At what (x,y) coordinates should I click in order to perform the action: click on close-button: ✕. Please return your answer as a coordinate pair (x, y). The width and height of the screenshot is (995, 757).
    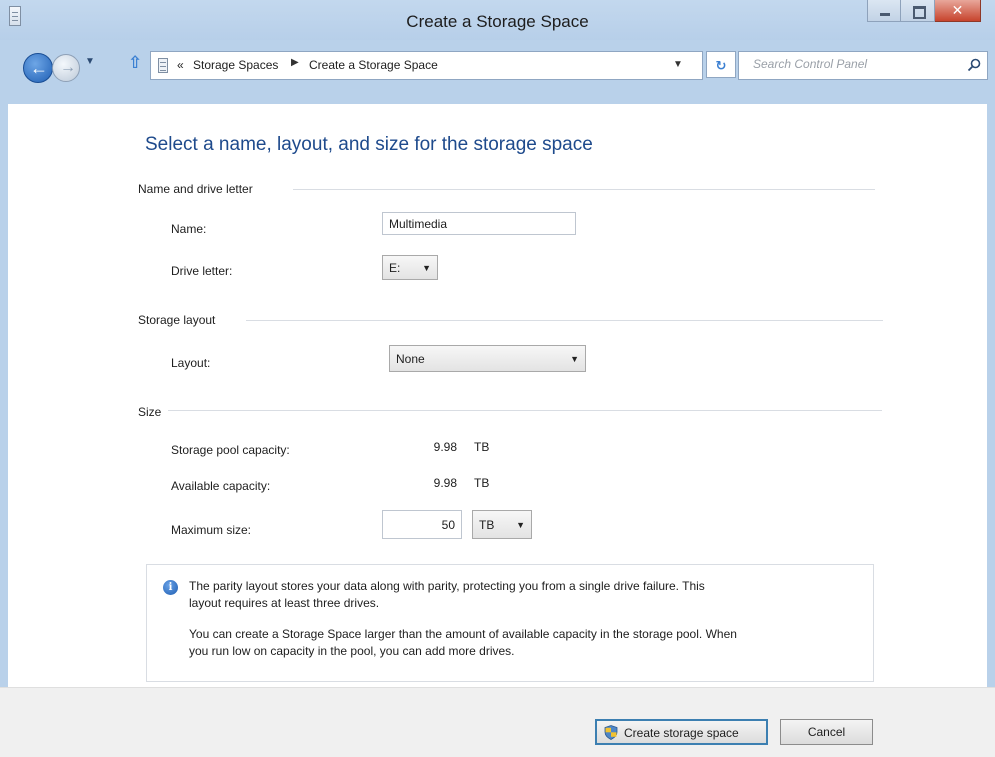
    Looking at the image, I should click on (958, 11).